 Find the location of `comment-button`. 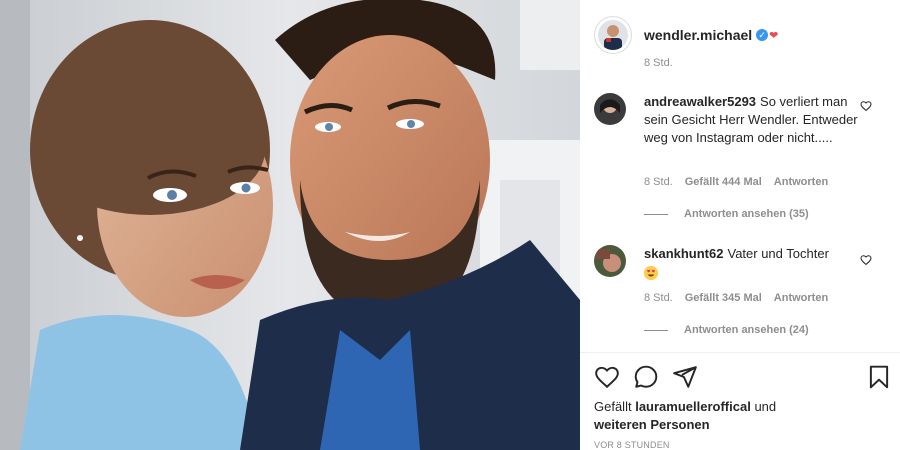

comment-button is located at coordinates (646, 379).